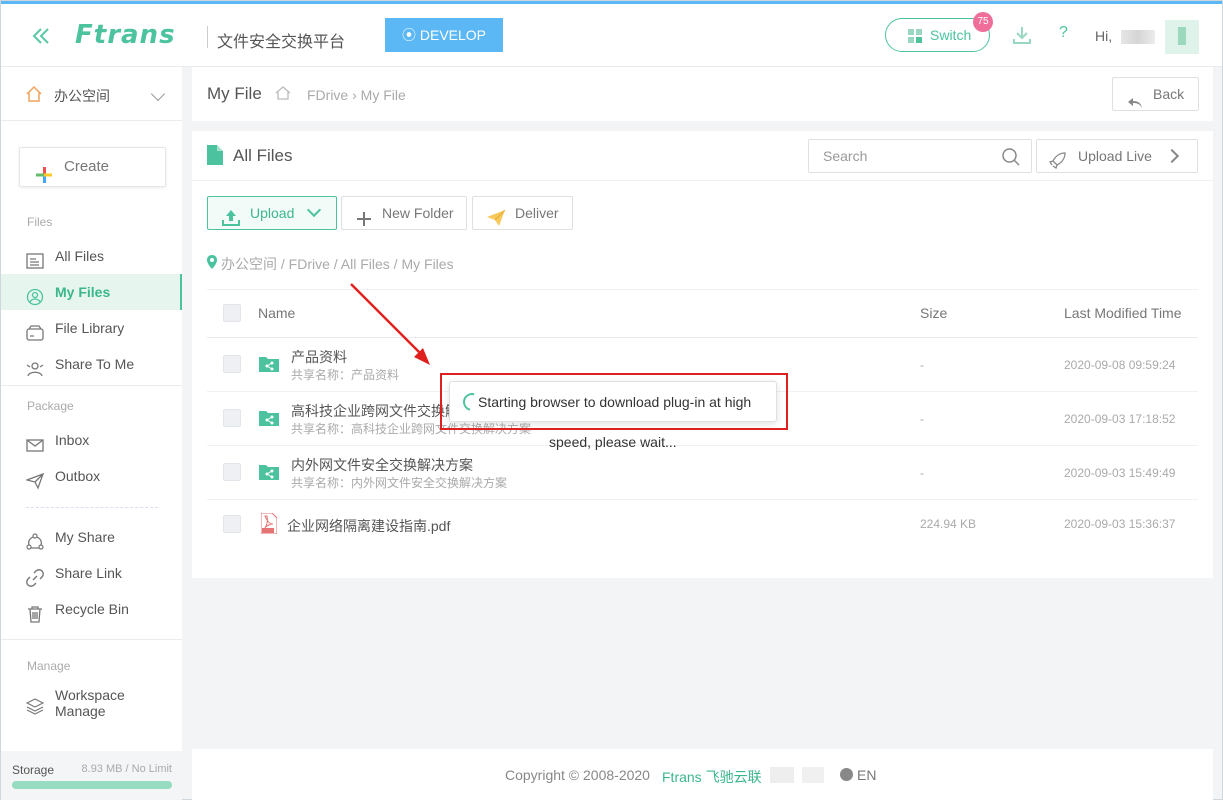  Describe the element at coordinates (1120, 365) in the screenshot. I see `file-time: 2020-09-08 09:59:24` at that location.